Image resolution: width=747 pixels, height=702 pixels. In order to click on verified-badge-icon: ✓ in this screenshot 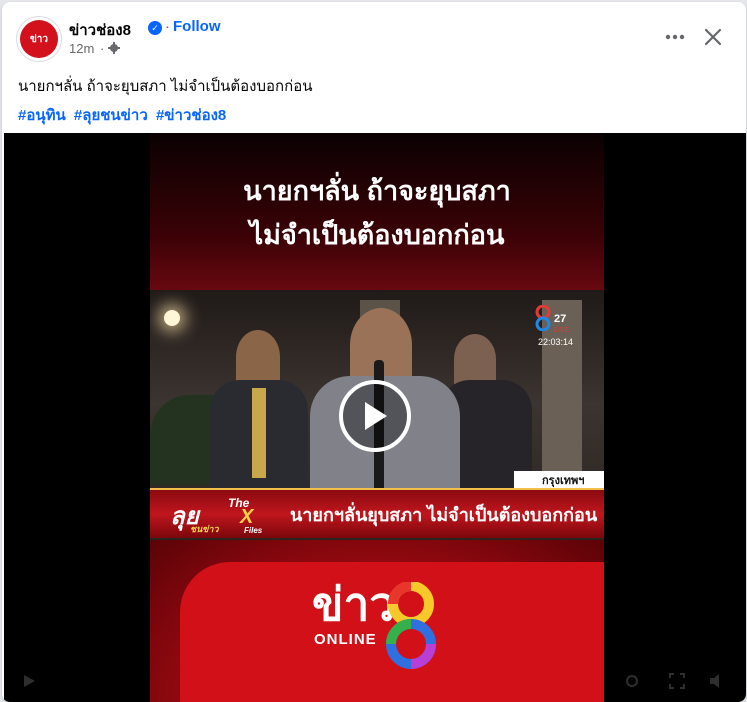, I will do `click(155, 28)`.